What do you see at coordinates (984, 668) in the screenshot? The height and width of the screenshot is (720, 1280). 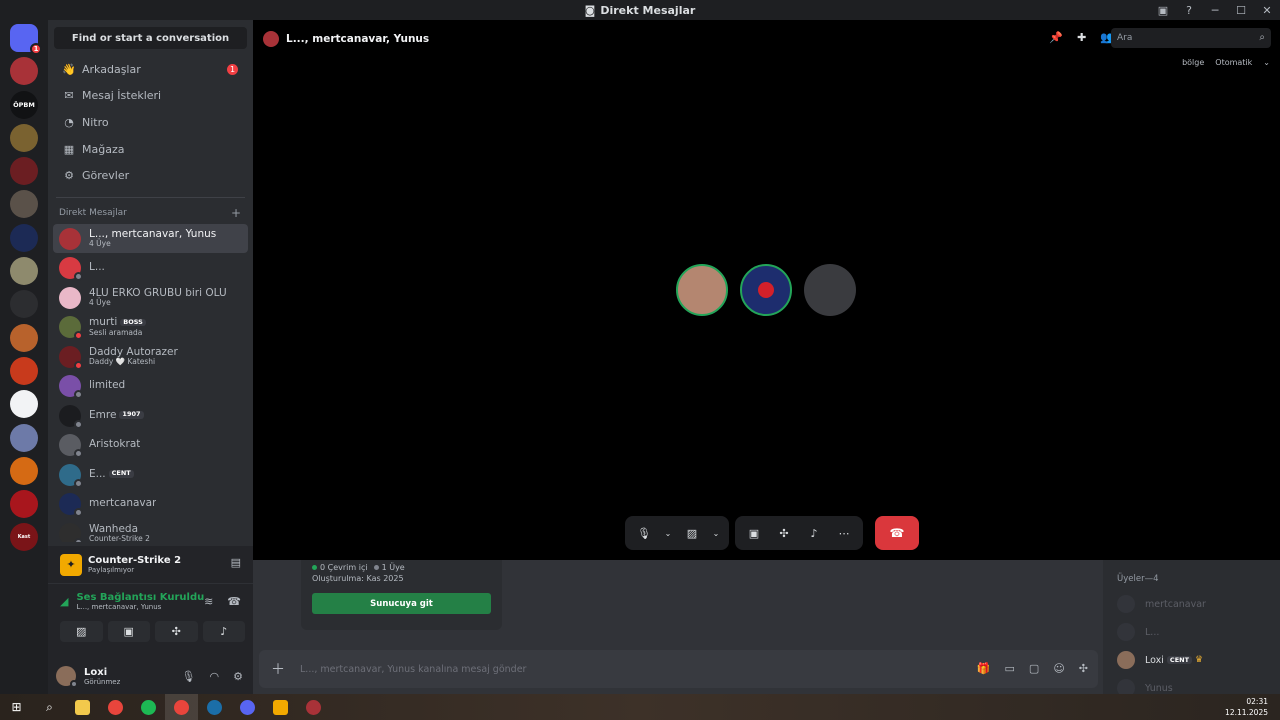 I see `gift-icon: 🎁` at bounding box center [984, 668].